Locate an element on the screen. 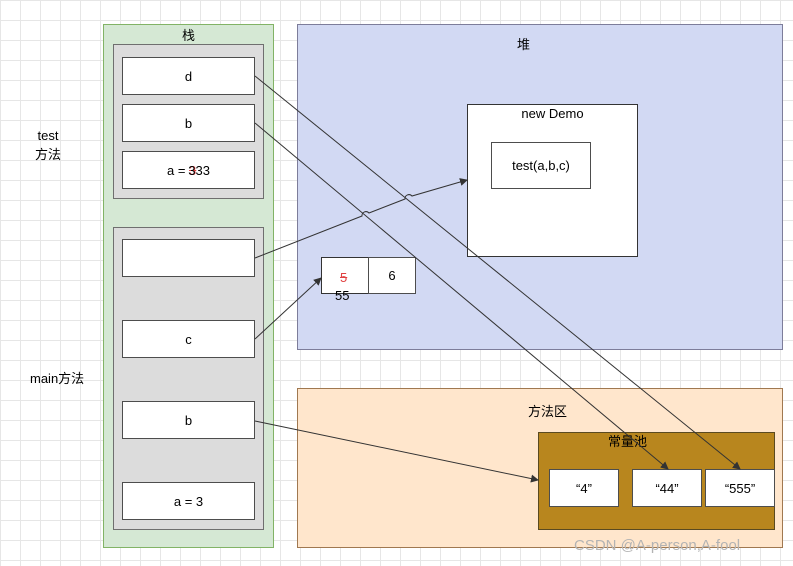 This screenshot has height=566, width=793. arrow-ref-to-demo is located at coordinates (361, 218).